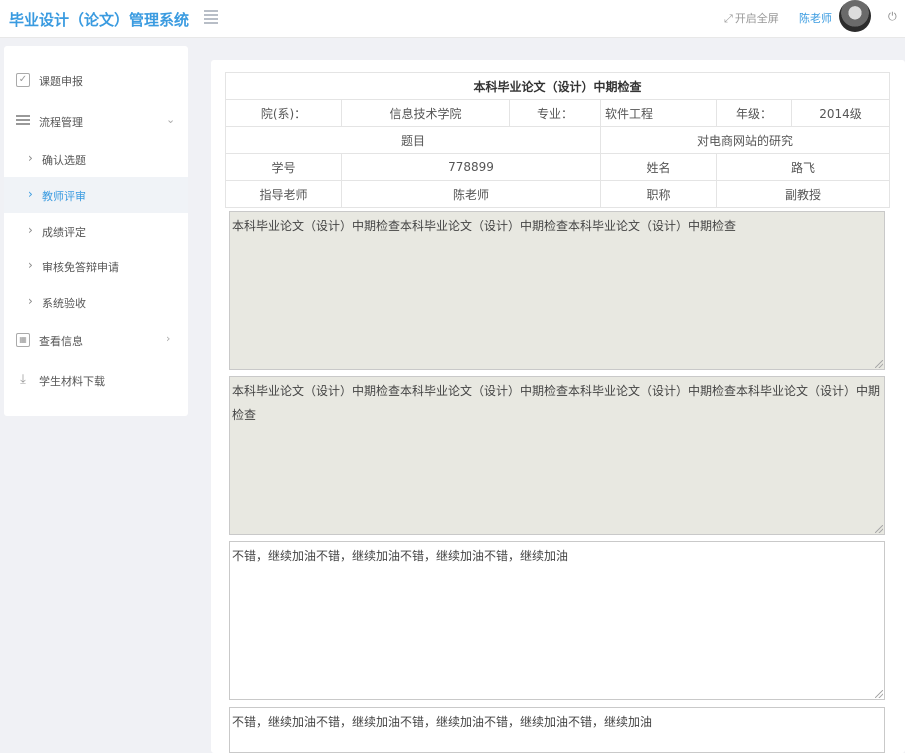 The height and width of the screenshot is (753, 905). What do you see at coordinates (283, 113) in the screenshot?
I see `dept-label: 院(系)：` at bounding box center [283, 113].